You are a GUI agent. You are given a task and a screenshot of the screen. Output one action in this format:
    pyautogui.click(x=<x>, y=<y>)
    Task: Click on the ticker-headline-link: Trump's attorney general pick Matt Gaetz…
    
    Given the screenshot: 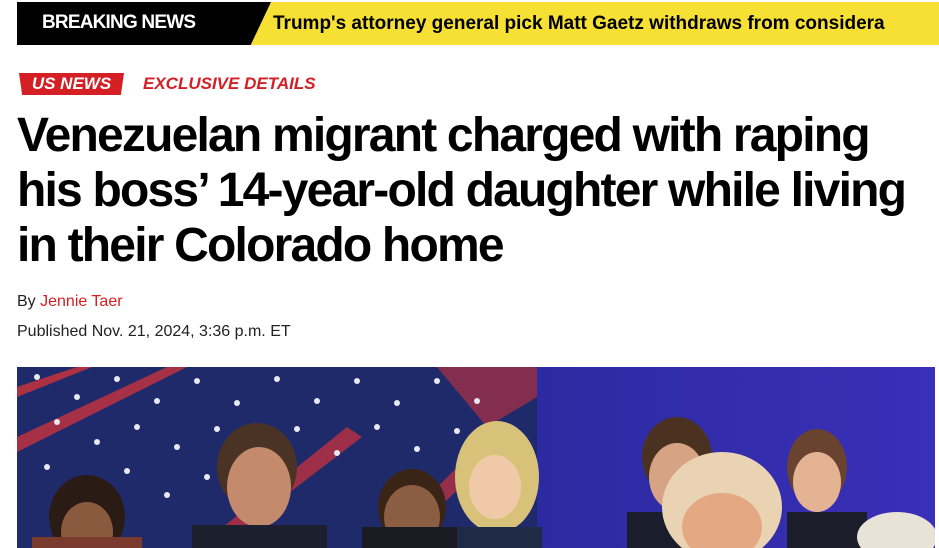 What is the action you would take?
    pyautogui.click(x=579, y=24)
    